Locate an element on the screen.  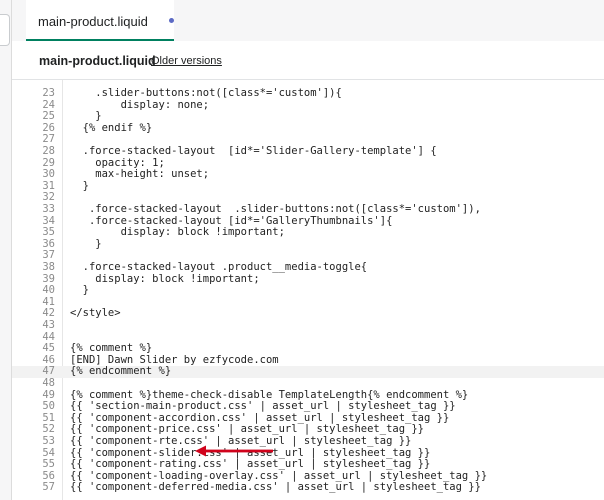
code-line: 36 } is located at coordinates (308, 244).